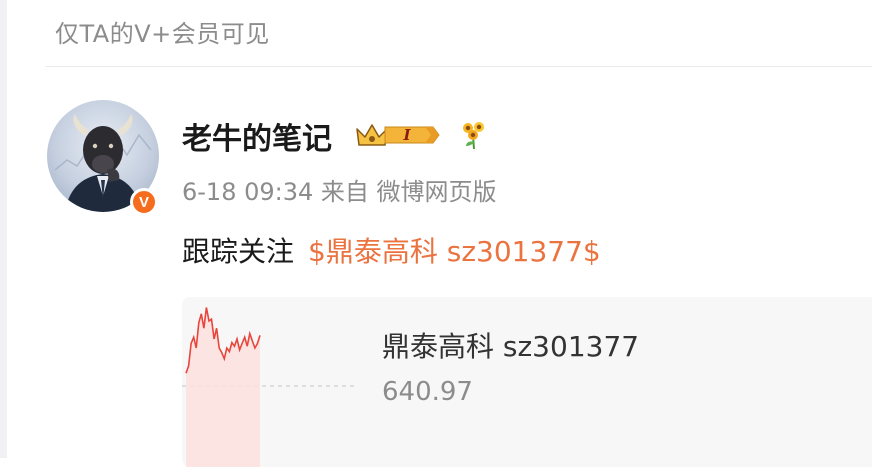 This screenshot has height=467, width=872. What do you see at coordinates (458, 66) in the screenshot?
I see `divider` at bounding box center [458, 66].